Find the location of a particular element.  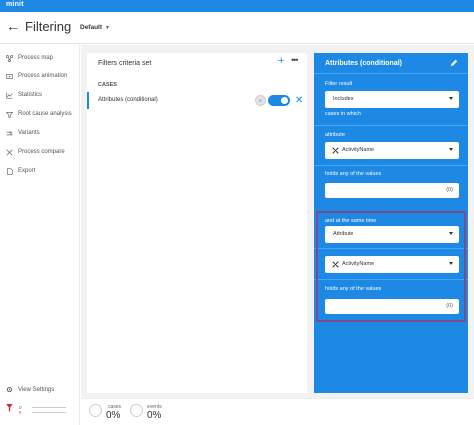

panel-title: Filters criteria set is located at coordinates (125, 63).